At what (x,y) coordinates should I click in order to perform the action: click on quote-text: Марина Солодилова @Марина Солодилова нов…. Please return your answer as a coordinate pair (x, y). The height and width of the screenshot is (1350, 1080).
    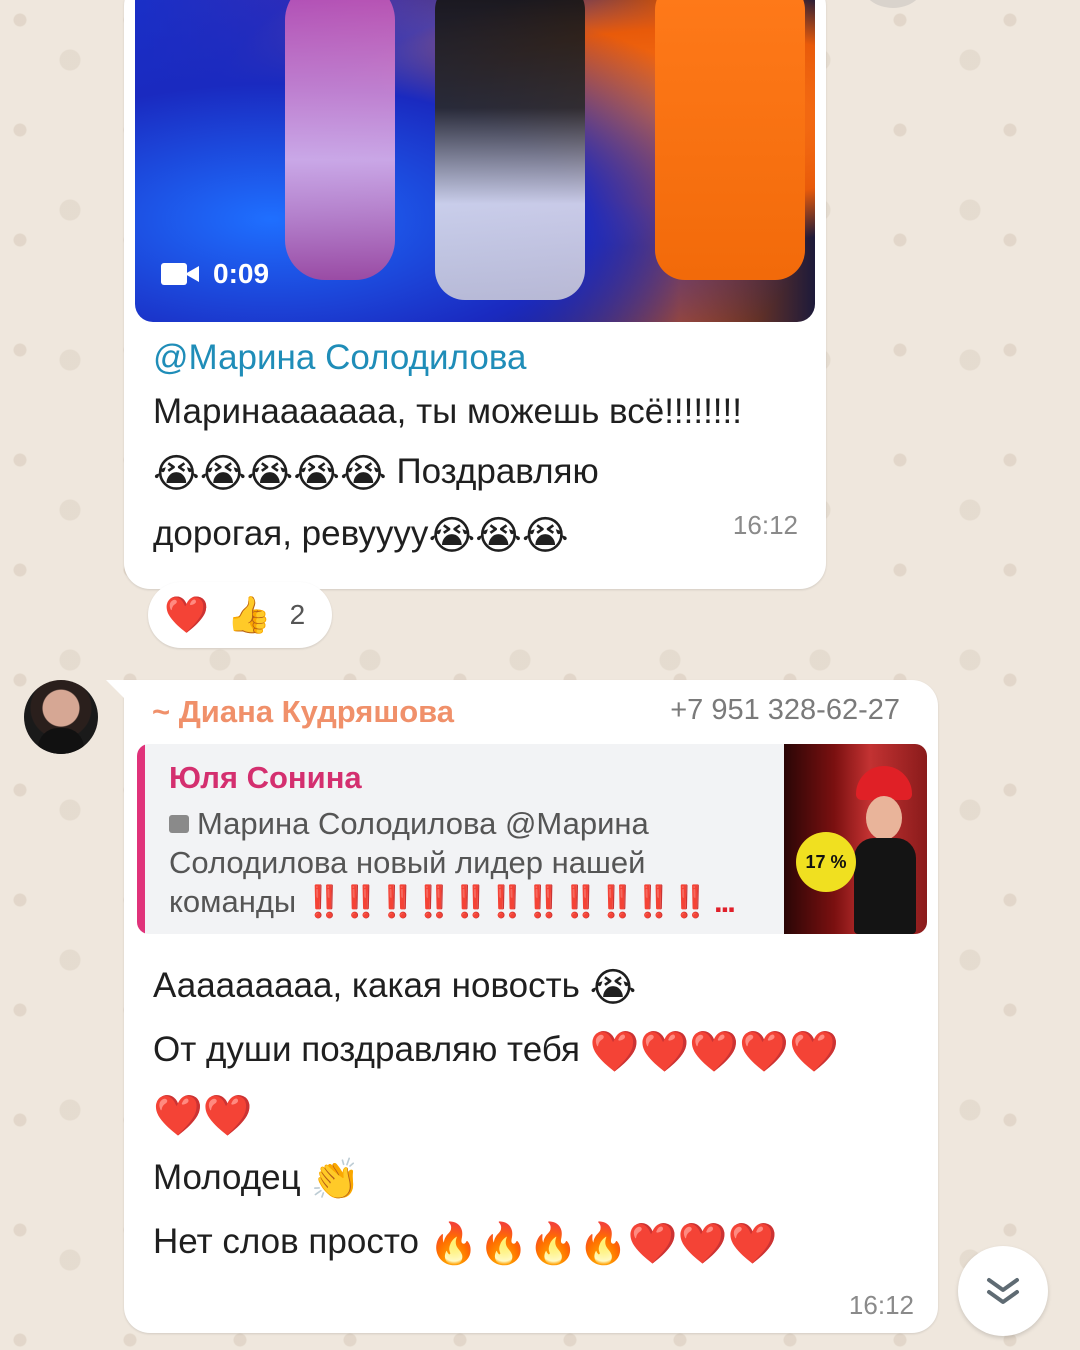
    Looking at the image, I should click on (452, 862).